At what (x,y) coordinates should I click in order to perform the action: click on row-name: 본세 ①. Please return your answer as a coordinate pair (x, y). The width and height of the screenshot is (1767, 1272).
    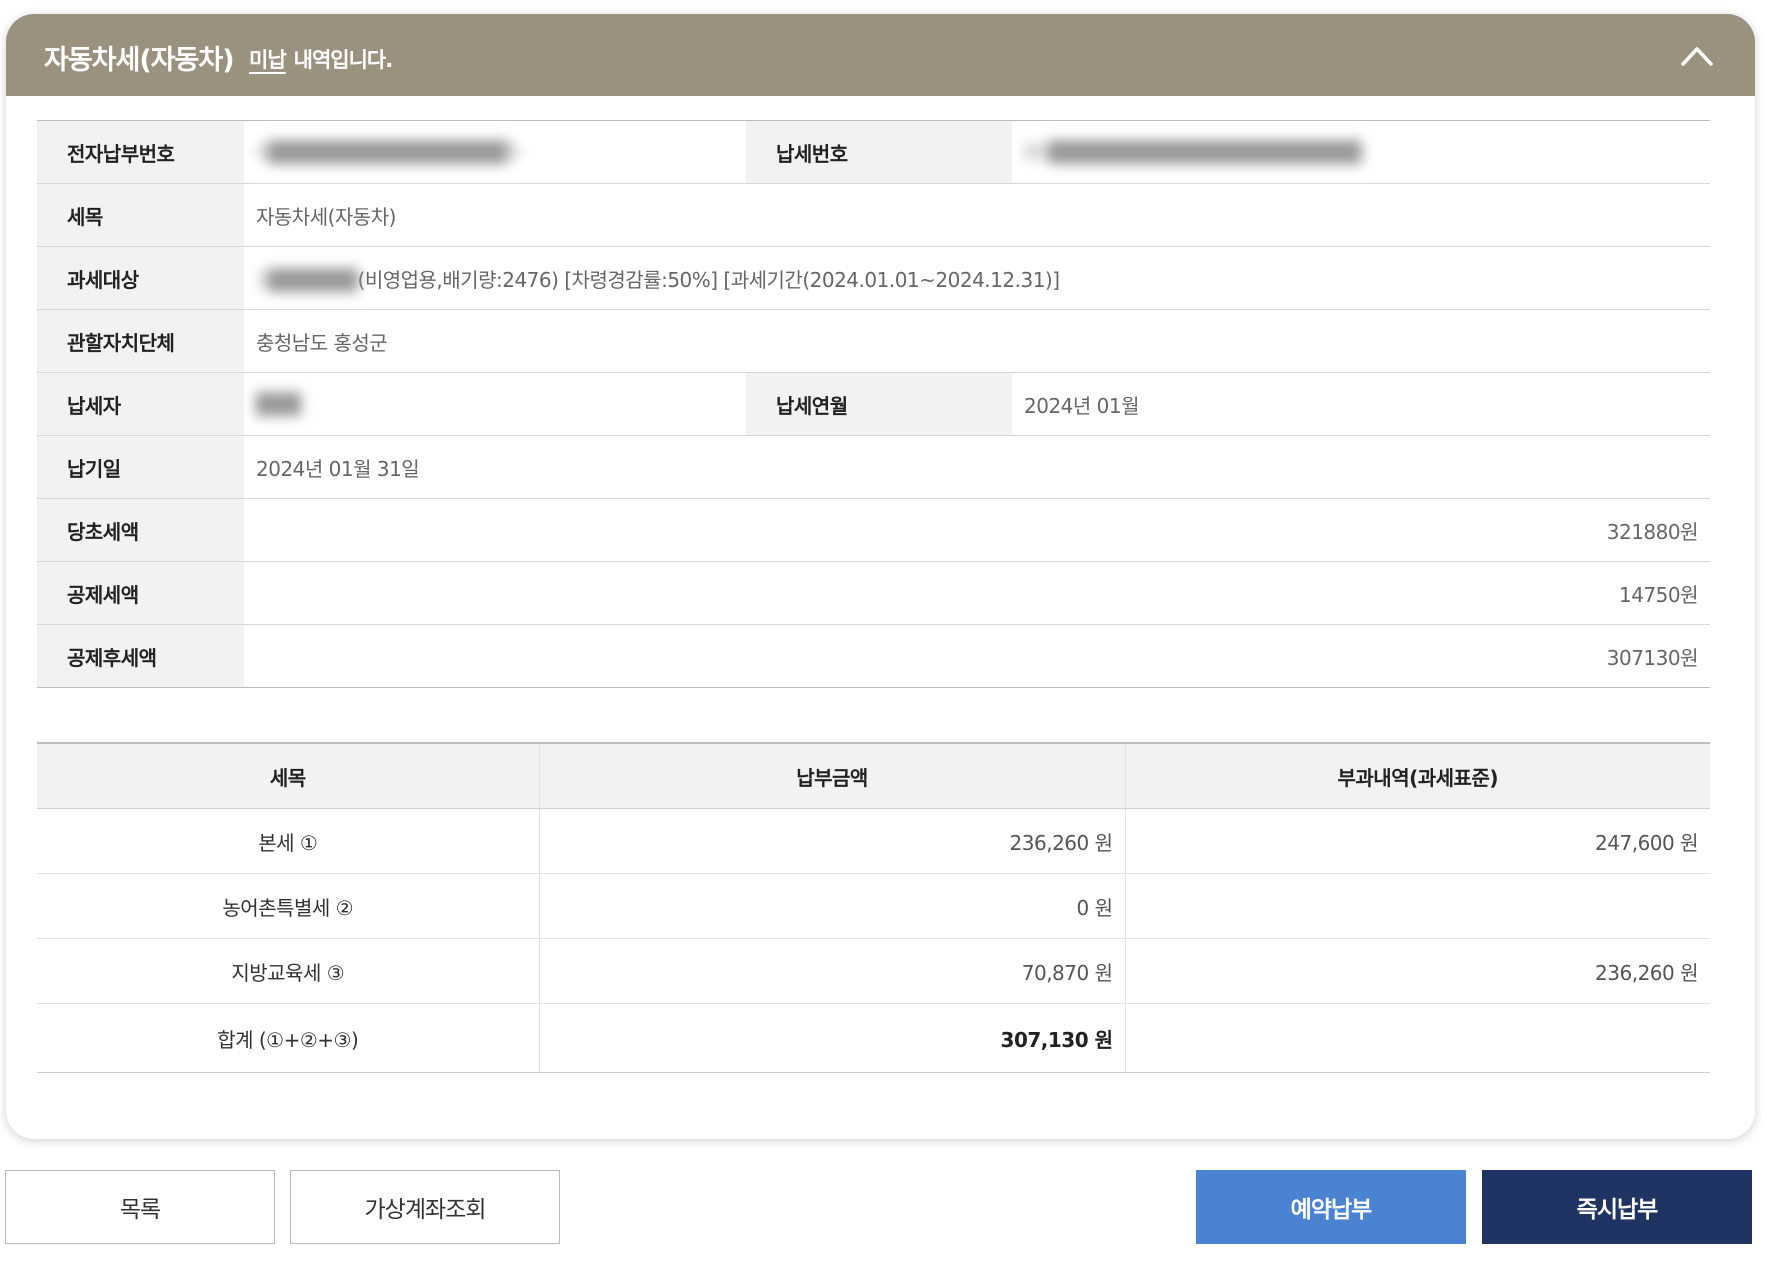
    Looking at the image, I should click on (288, 841).